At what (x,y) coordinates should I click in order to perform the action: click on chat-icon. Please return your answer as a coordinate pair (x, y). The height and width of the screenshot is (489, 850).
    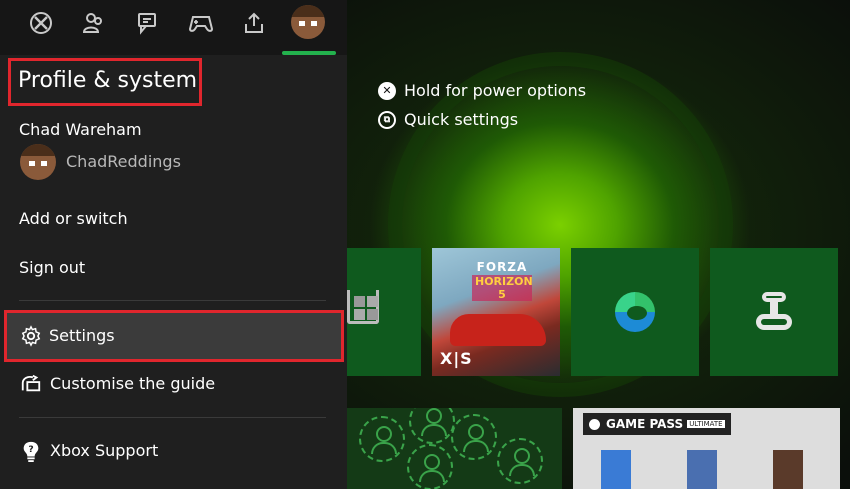
    Looking at the image, I should click on (147, 23).